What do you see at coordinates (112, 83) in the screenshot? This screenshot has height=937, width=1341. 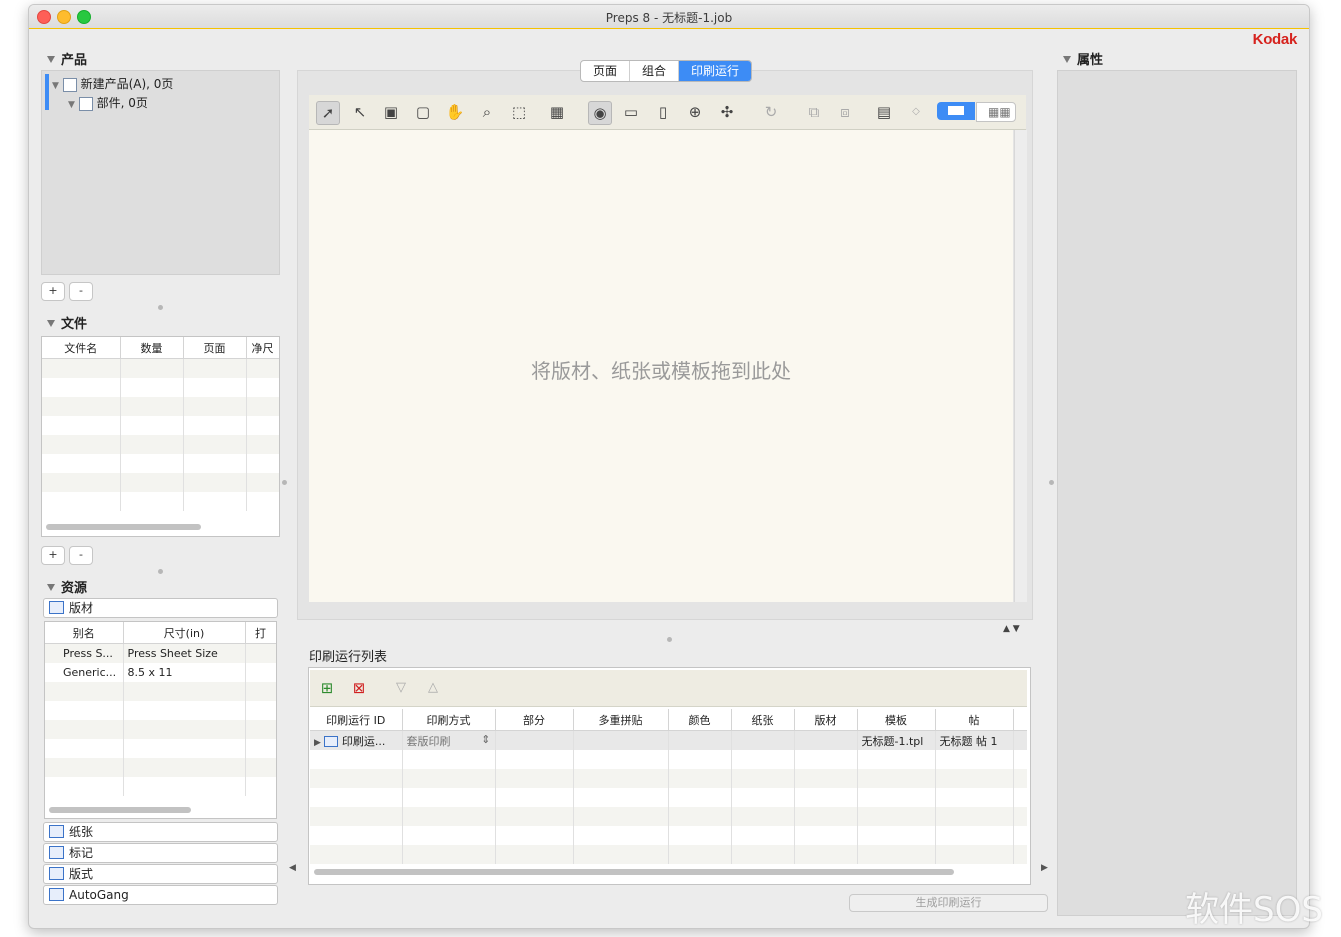 I see `tree-item-product: ▼ 新建产品(A), 0页` at bounding box center [112, 83].